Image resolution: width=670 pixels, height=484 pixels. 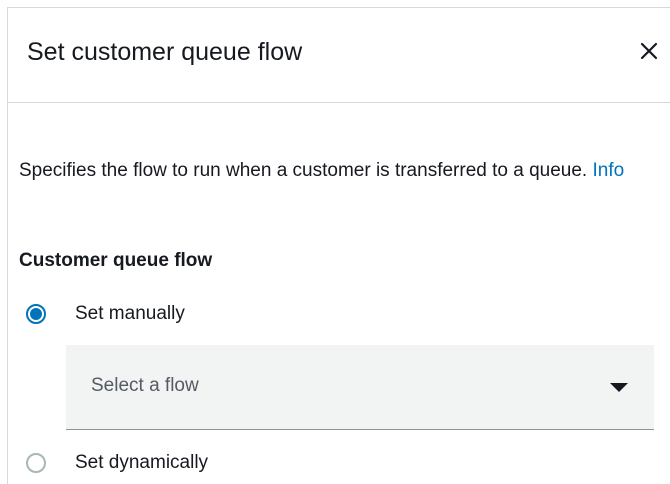 I want to click on close-button, so click(x=650, y=52).